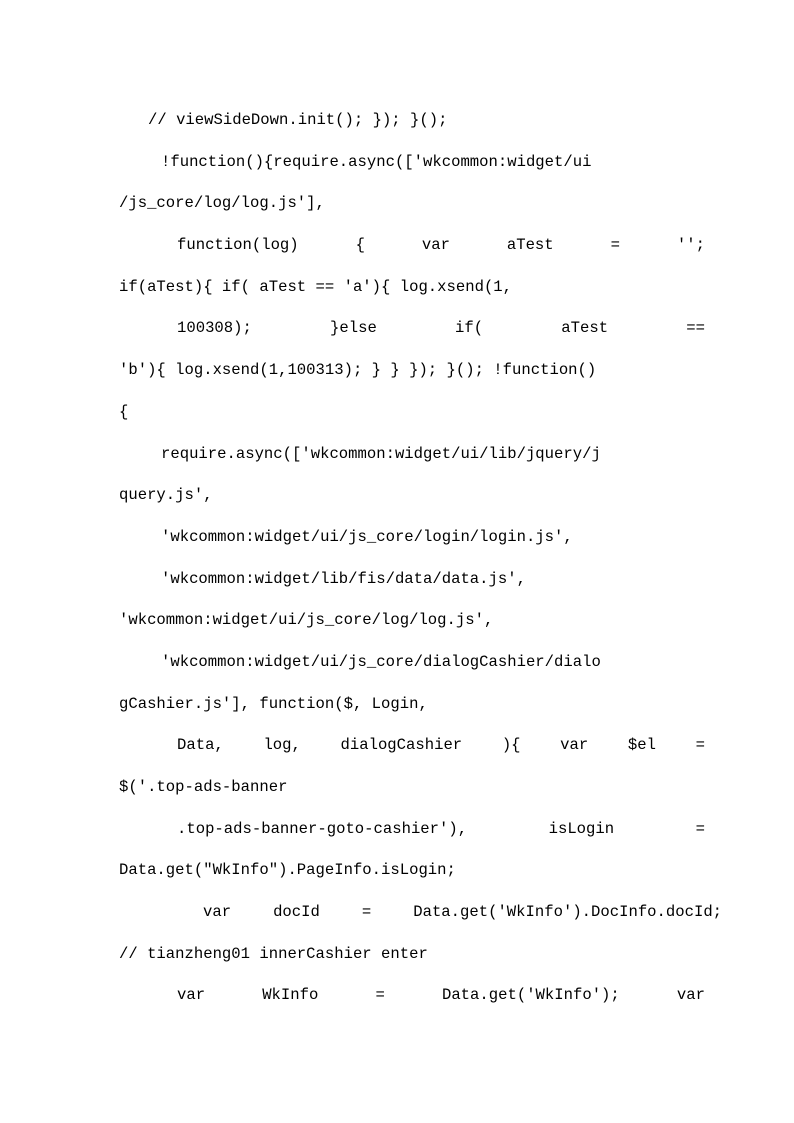 Image resolution: width=794 pixels, height=1123 pixels. What do you see at coordinates (296, 912) in the screenshot?
I see `code-token: docId` at bounding box center [296, 912].